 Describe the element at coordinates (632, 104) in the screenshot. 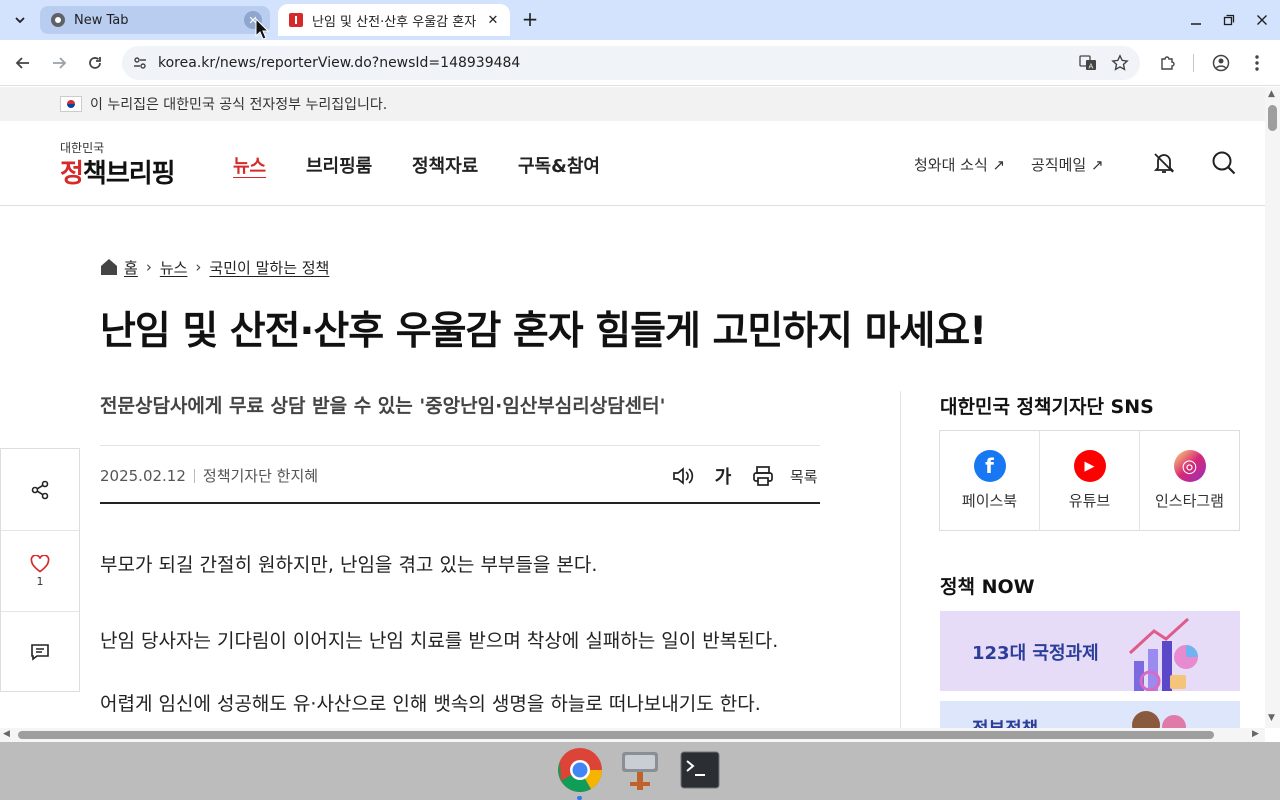

I see `gov-official-banner: 이 누리집은 대한민국 공식 전자정부 누리집입니다.` at that location.